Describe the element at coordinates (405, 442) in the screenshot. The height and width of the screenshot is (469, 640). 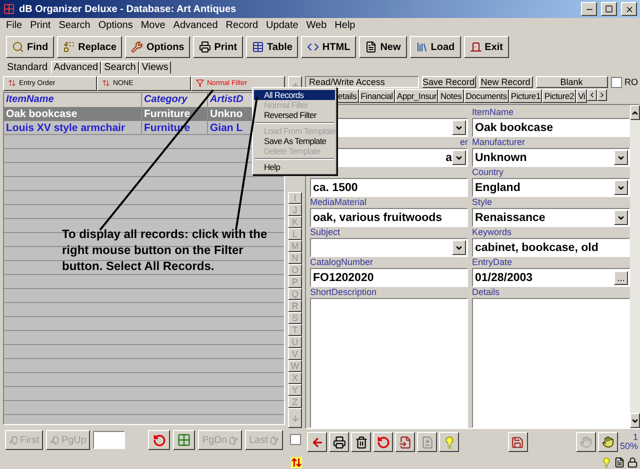
I see `import-button` at that location.